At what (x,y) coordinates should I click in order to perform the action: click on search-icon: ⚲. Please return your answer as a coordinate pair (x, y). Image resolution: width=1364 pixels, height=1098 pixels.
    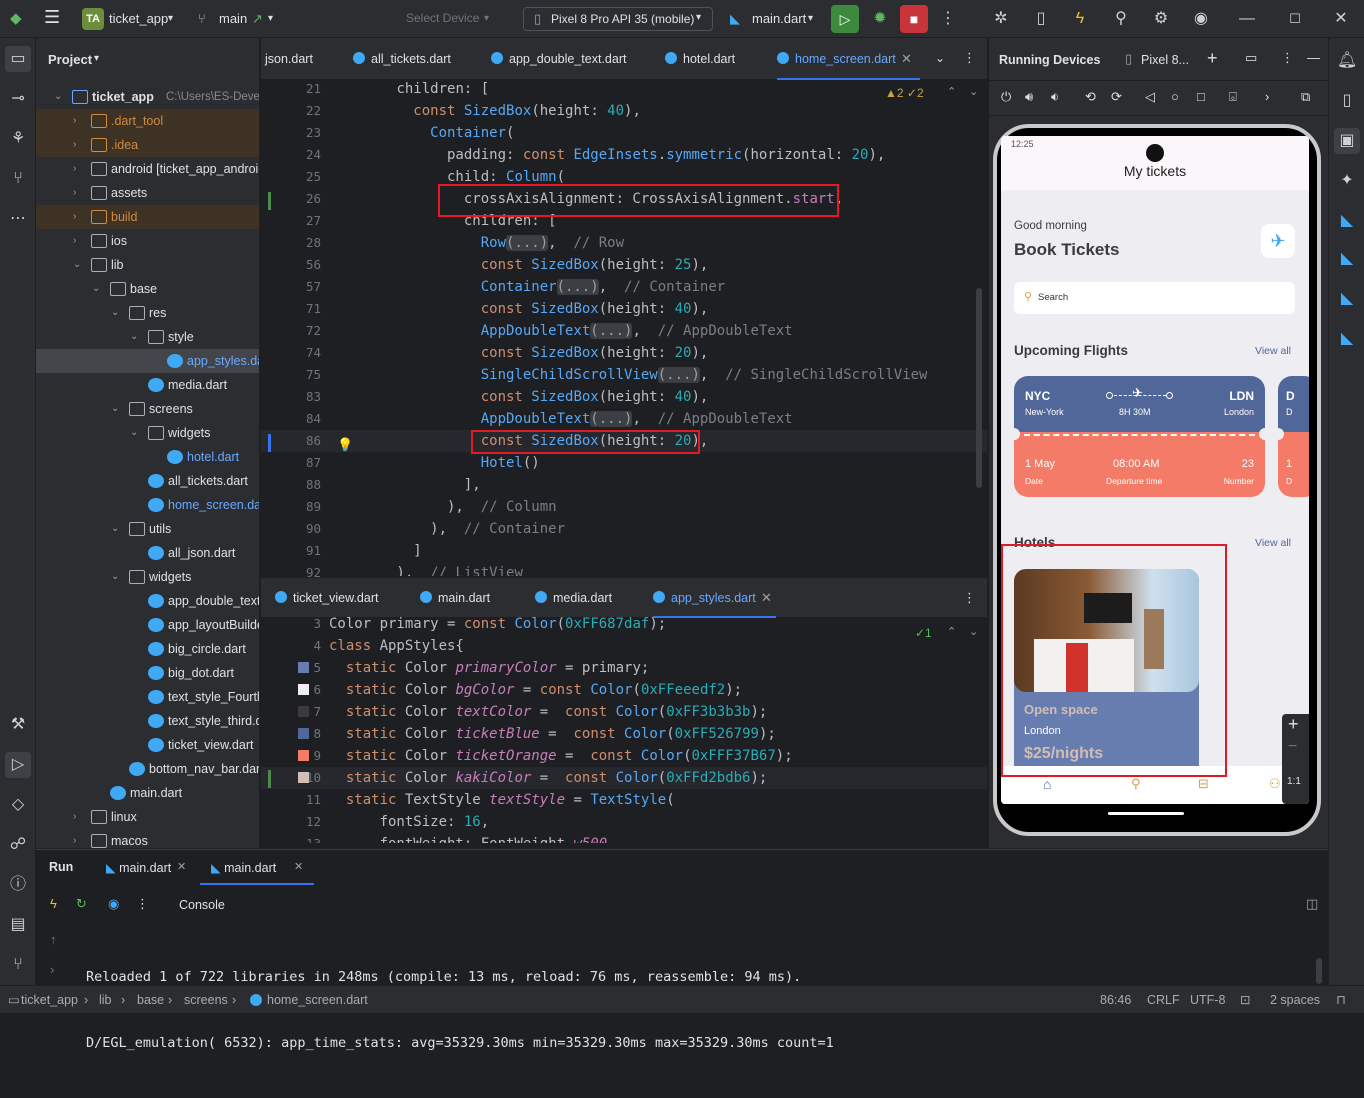
    Looking at the image, I should click on (1121, 19).